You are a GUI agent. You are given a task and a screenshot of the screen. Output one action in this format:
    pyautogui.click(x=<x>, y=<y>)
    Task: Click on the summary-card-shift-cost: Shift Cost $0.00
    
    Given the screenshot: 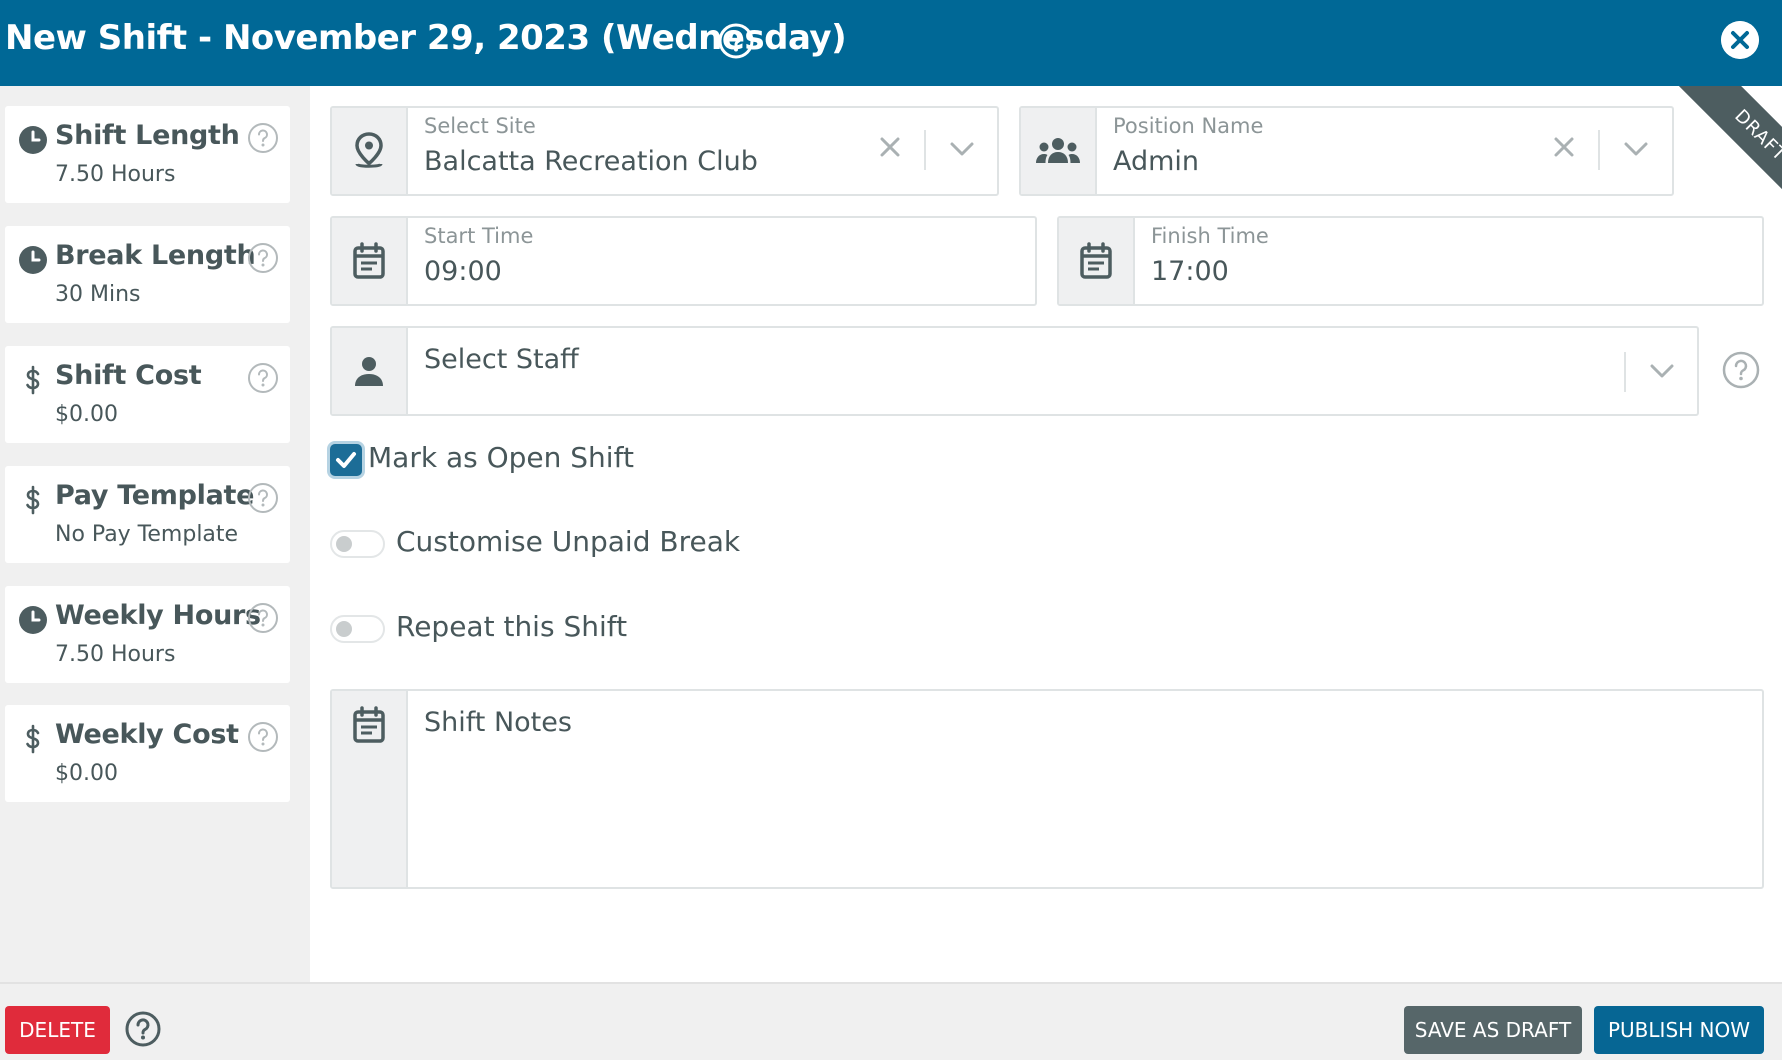 What is the action you would take?
    pyautogui.click(x=147, y=394)
    